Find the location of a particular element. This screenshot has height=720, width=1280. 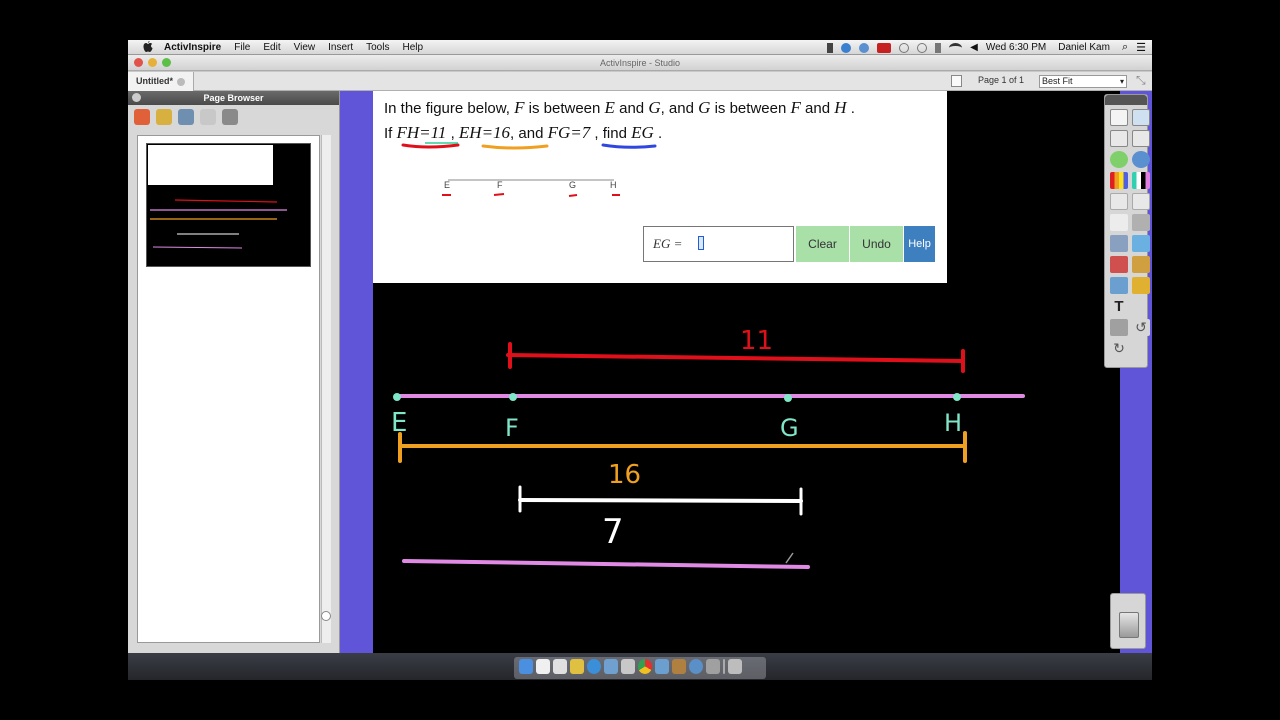

eraser-icon is located at coordinates (1119, 264).